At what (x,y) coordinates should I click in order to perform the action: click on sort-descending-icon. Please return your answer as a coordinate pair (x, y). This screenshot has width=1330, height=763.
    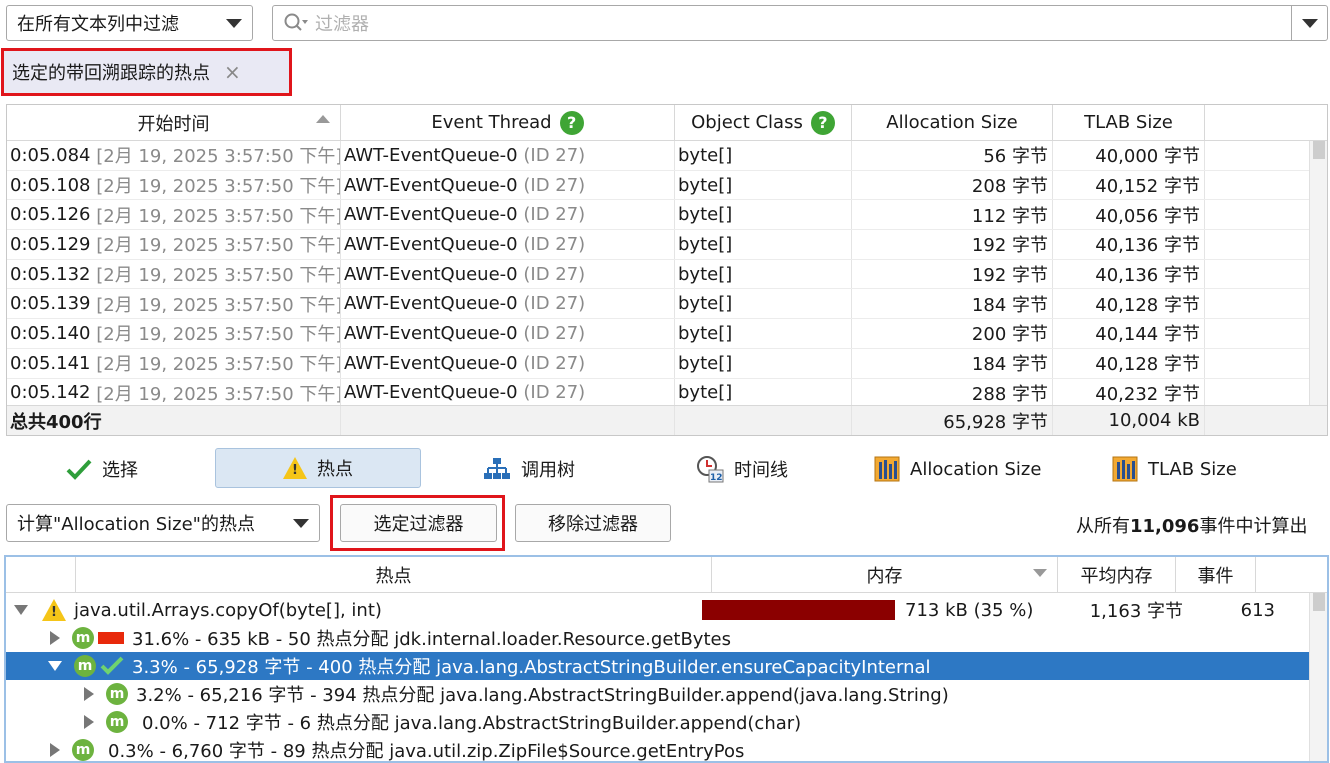
    Looking at the image, I should click on (1040, 573).